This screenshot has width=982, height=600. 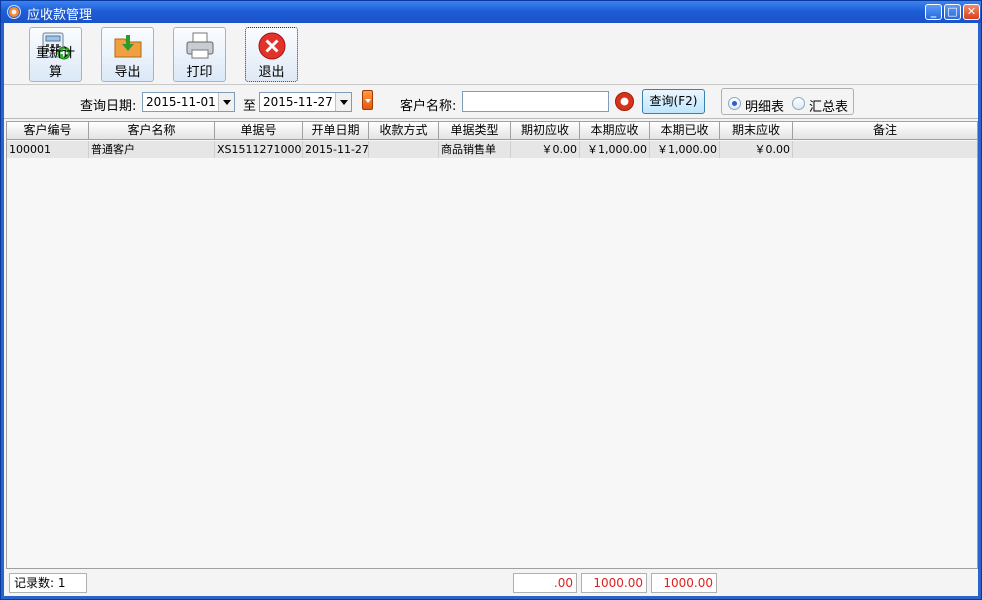 What do you see at coordinates (14, 12) in the screenshot?
I see `app-logo-icon` at bounding box center [14, 12].